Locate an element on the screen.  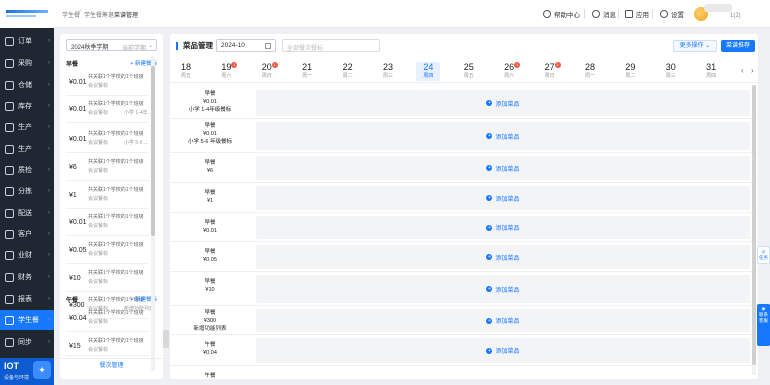
meal-standard-card: ¥1 共关联1个学校的1个班级 会议餐标 is located at coordinates (107, 196).